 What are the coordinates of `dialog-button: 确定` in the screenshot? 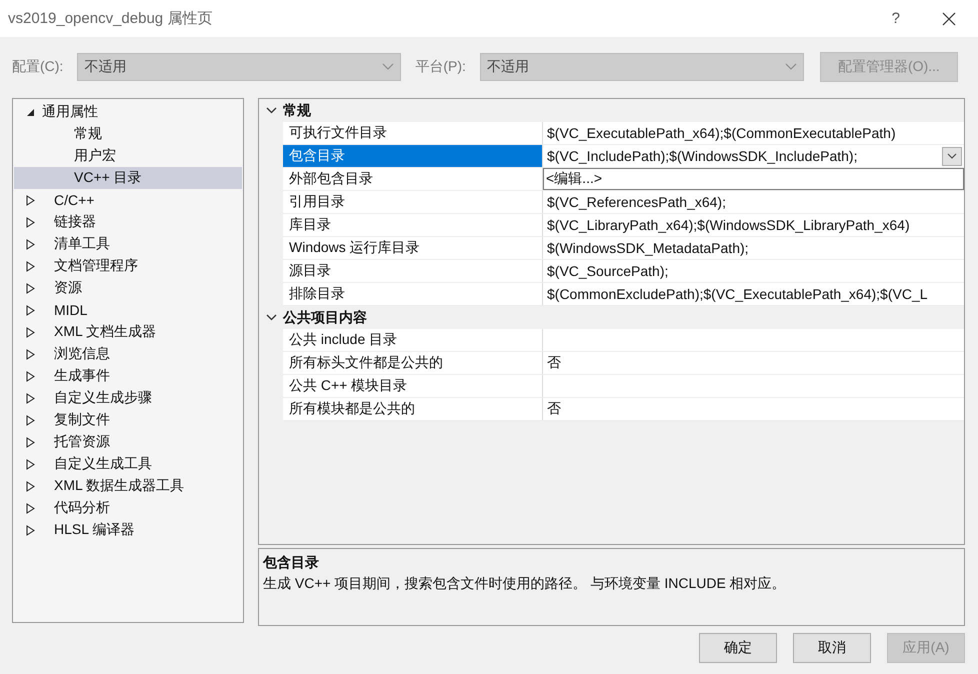 It's located at (738, 648).